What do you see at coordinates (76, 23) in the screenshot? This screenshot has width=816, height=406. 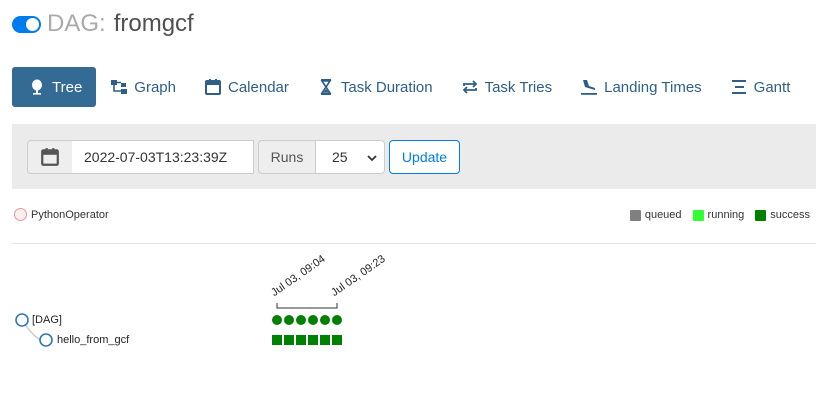 I see `dag-prefix: DAG:` at bounding box center [76, 23].